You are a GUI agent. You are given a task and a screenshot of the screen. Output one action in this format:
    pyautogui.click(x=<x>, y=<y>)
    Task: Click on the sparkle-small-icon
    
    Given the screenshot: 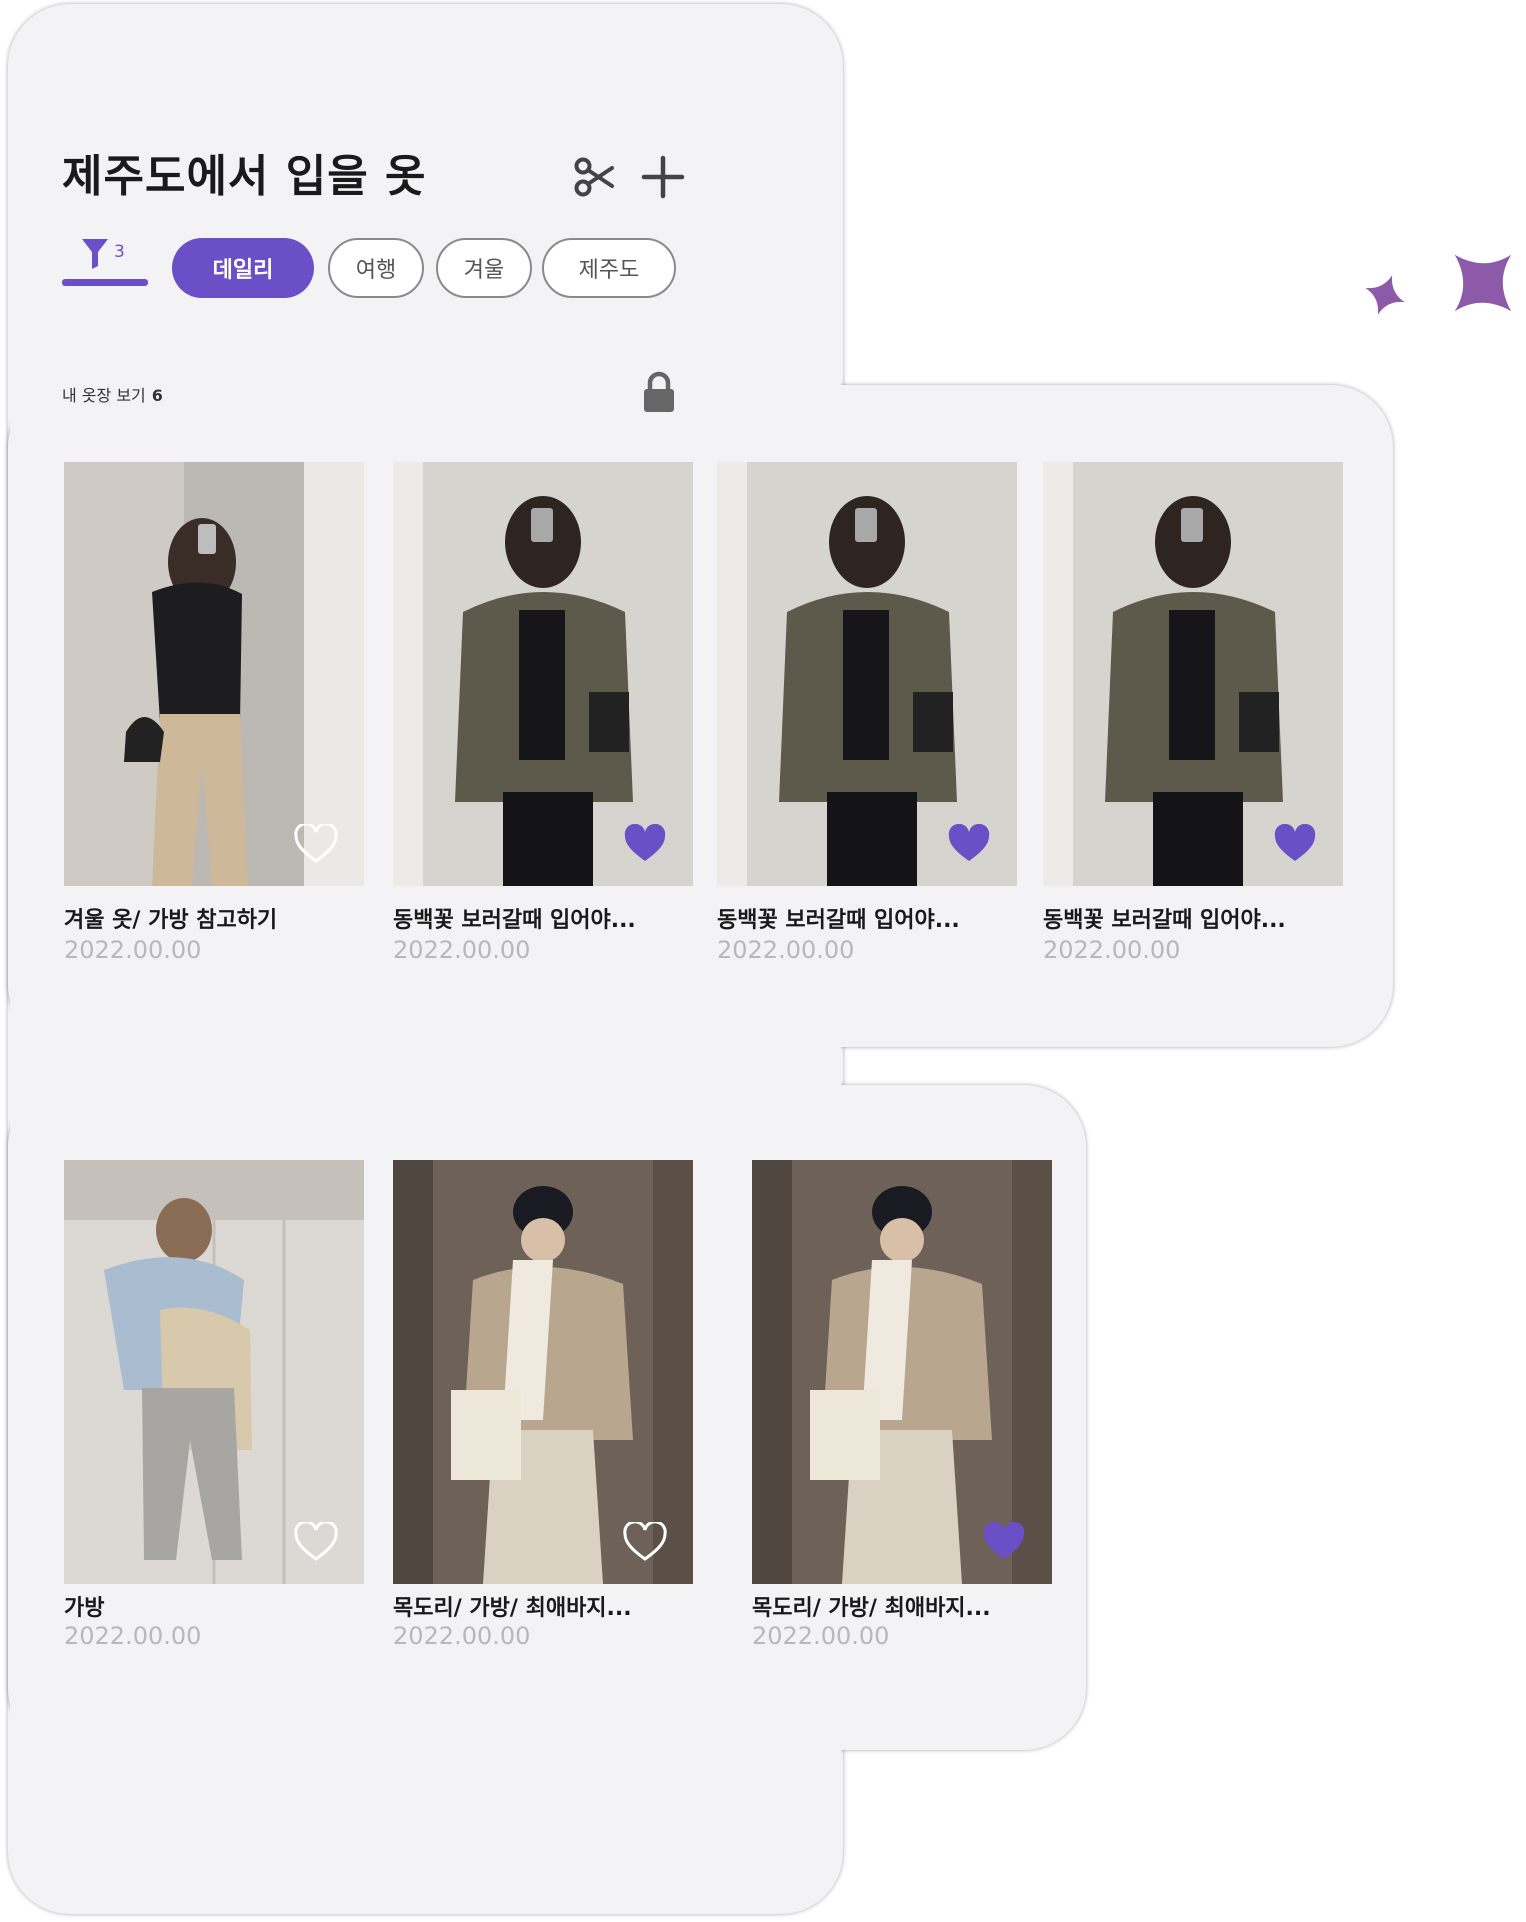 What is the action you would take?
    pyautogui.click(x=1385, y=295)
    